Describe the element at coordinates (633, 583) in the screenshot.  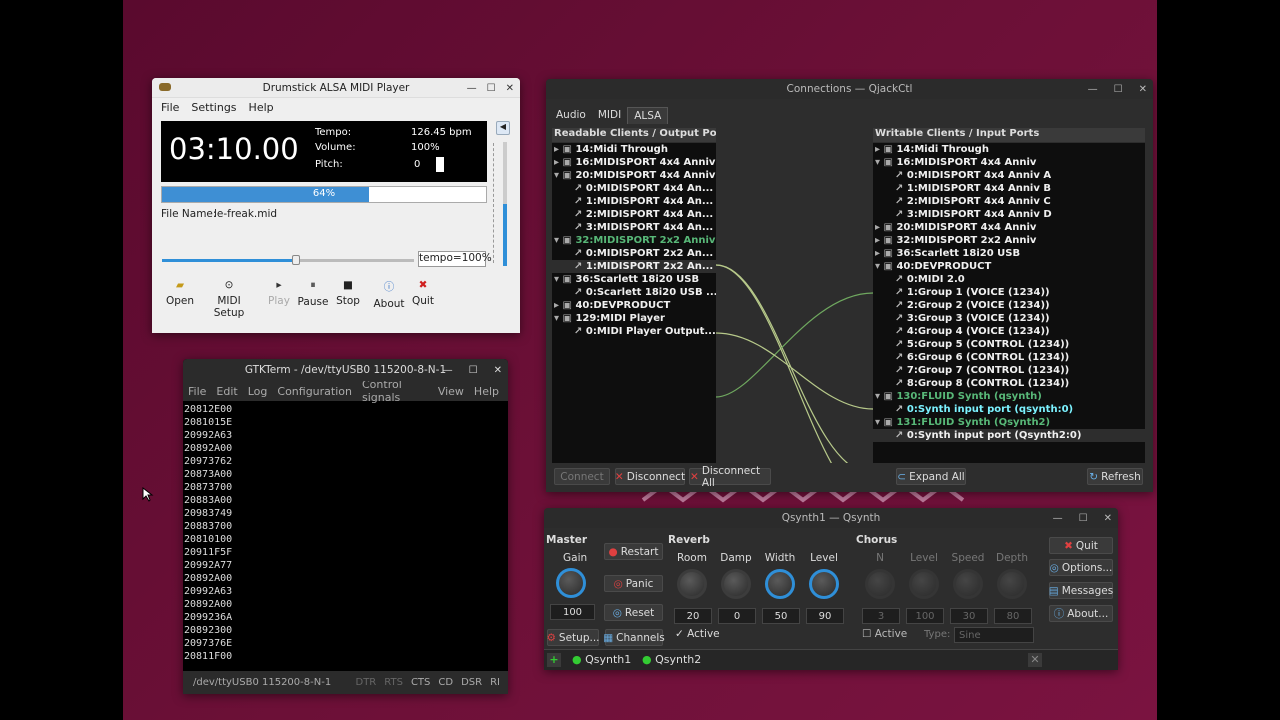
I see `panic-button: ◎ Panic` at that location.